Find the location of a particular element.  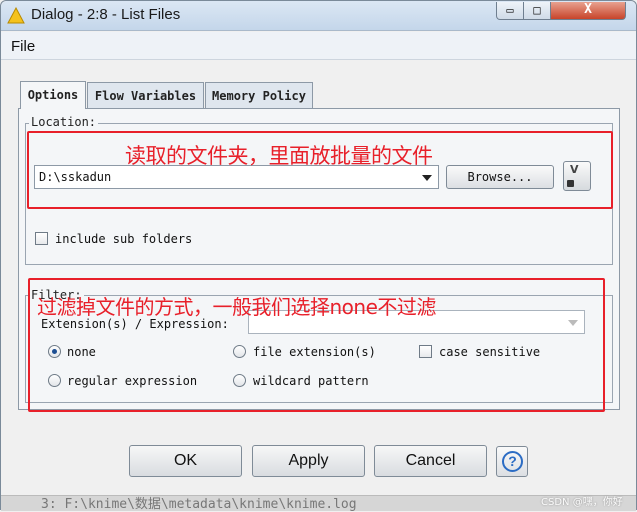

maximize-button: □ is located at coordinates (537, 11).